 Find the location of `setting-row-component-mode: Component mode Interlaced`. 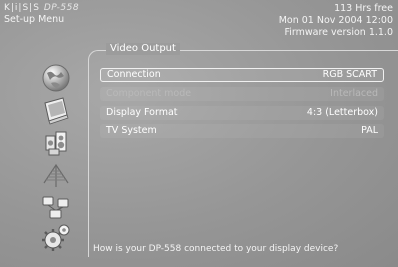

setting-row-component-mode: Component mode Interlaced is located at coordinates (242, 94).